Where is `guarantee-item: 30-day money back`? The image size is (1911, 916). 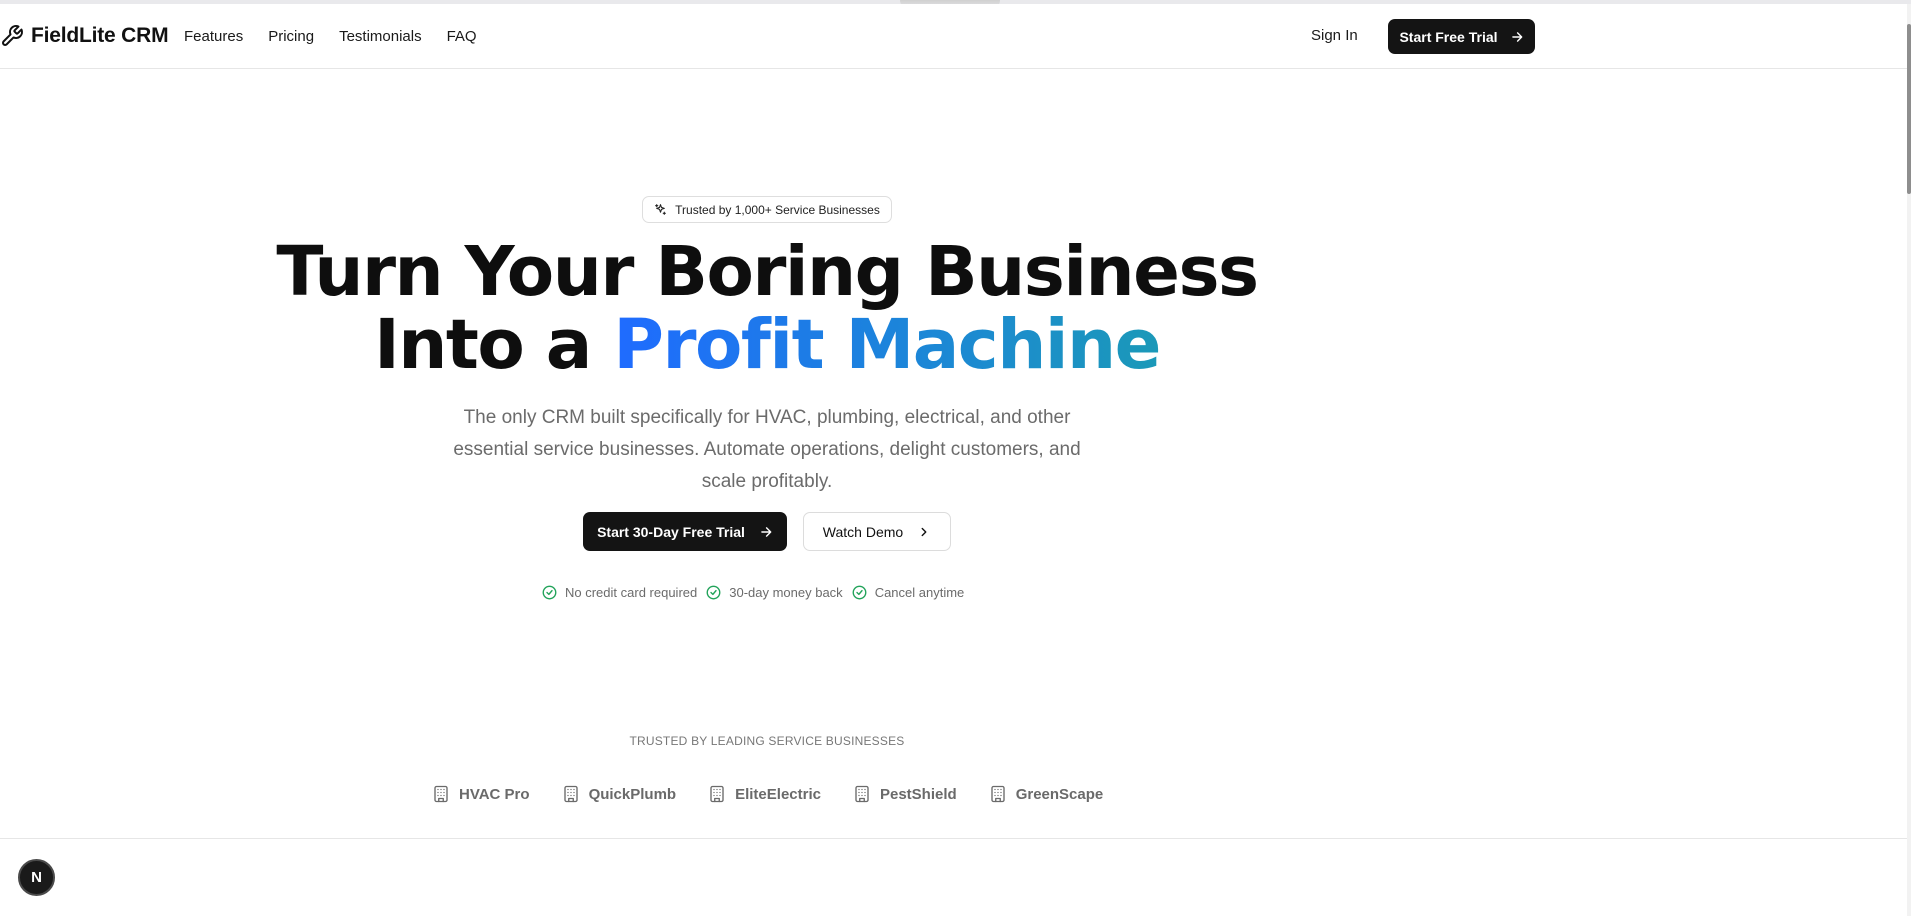
guarantee-item: 30-day money back is located at coordinates (774, 592).